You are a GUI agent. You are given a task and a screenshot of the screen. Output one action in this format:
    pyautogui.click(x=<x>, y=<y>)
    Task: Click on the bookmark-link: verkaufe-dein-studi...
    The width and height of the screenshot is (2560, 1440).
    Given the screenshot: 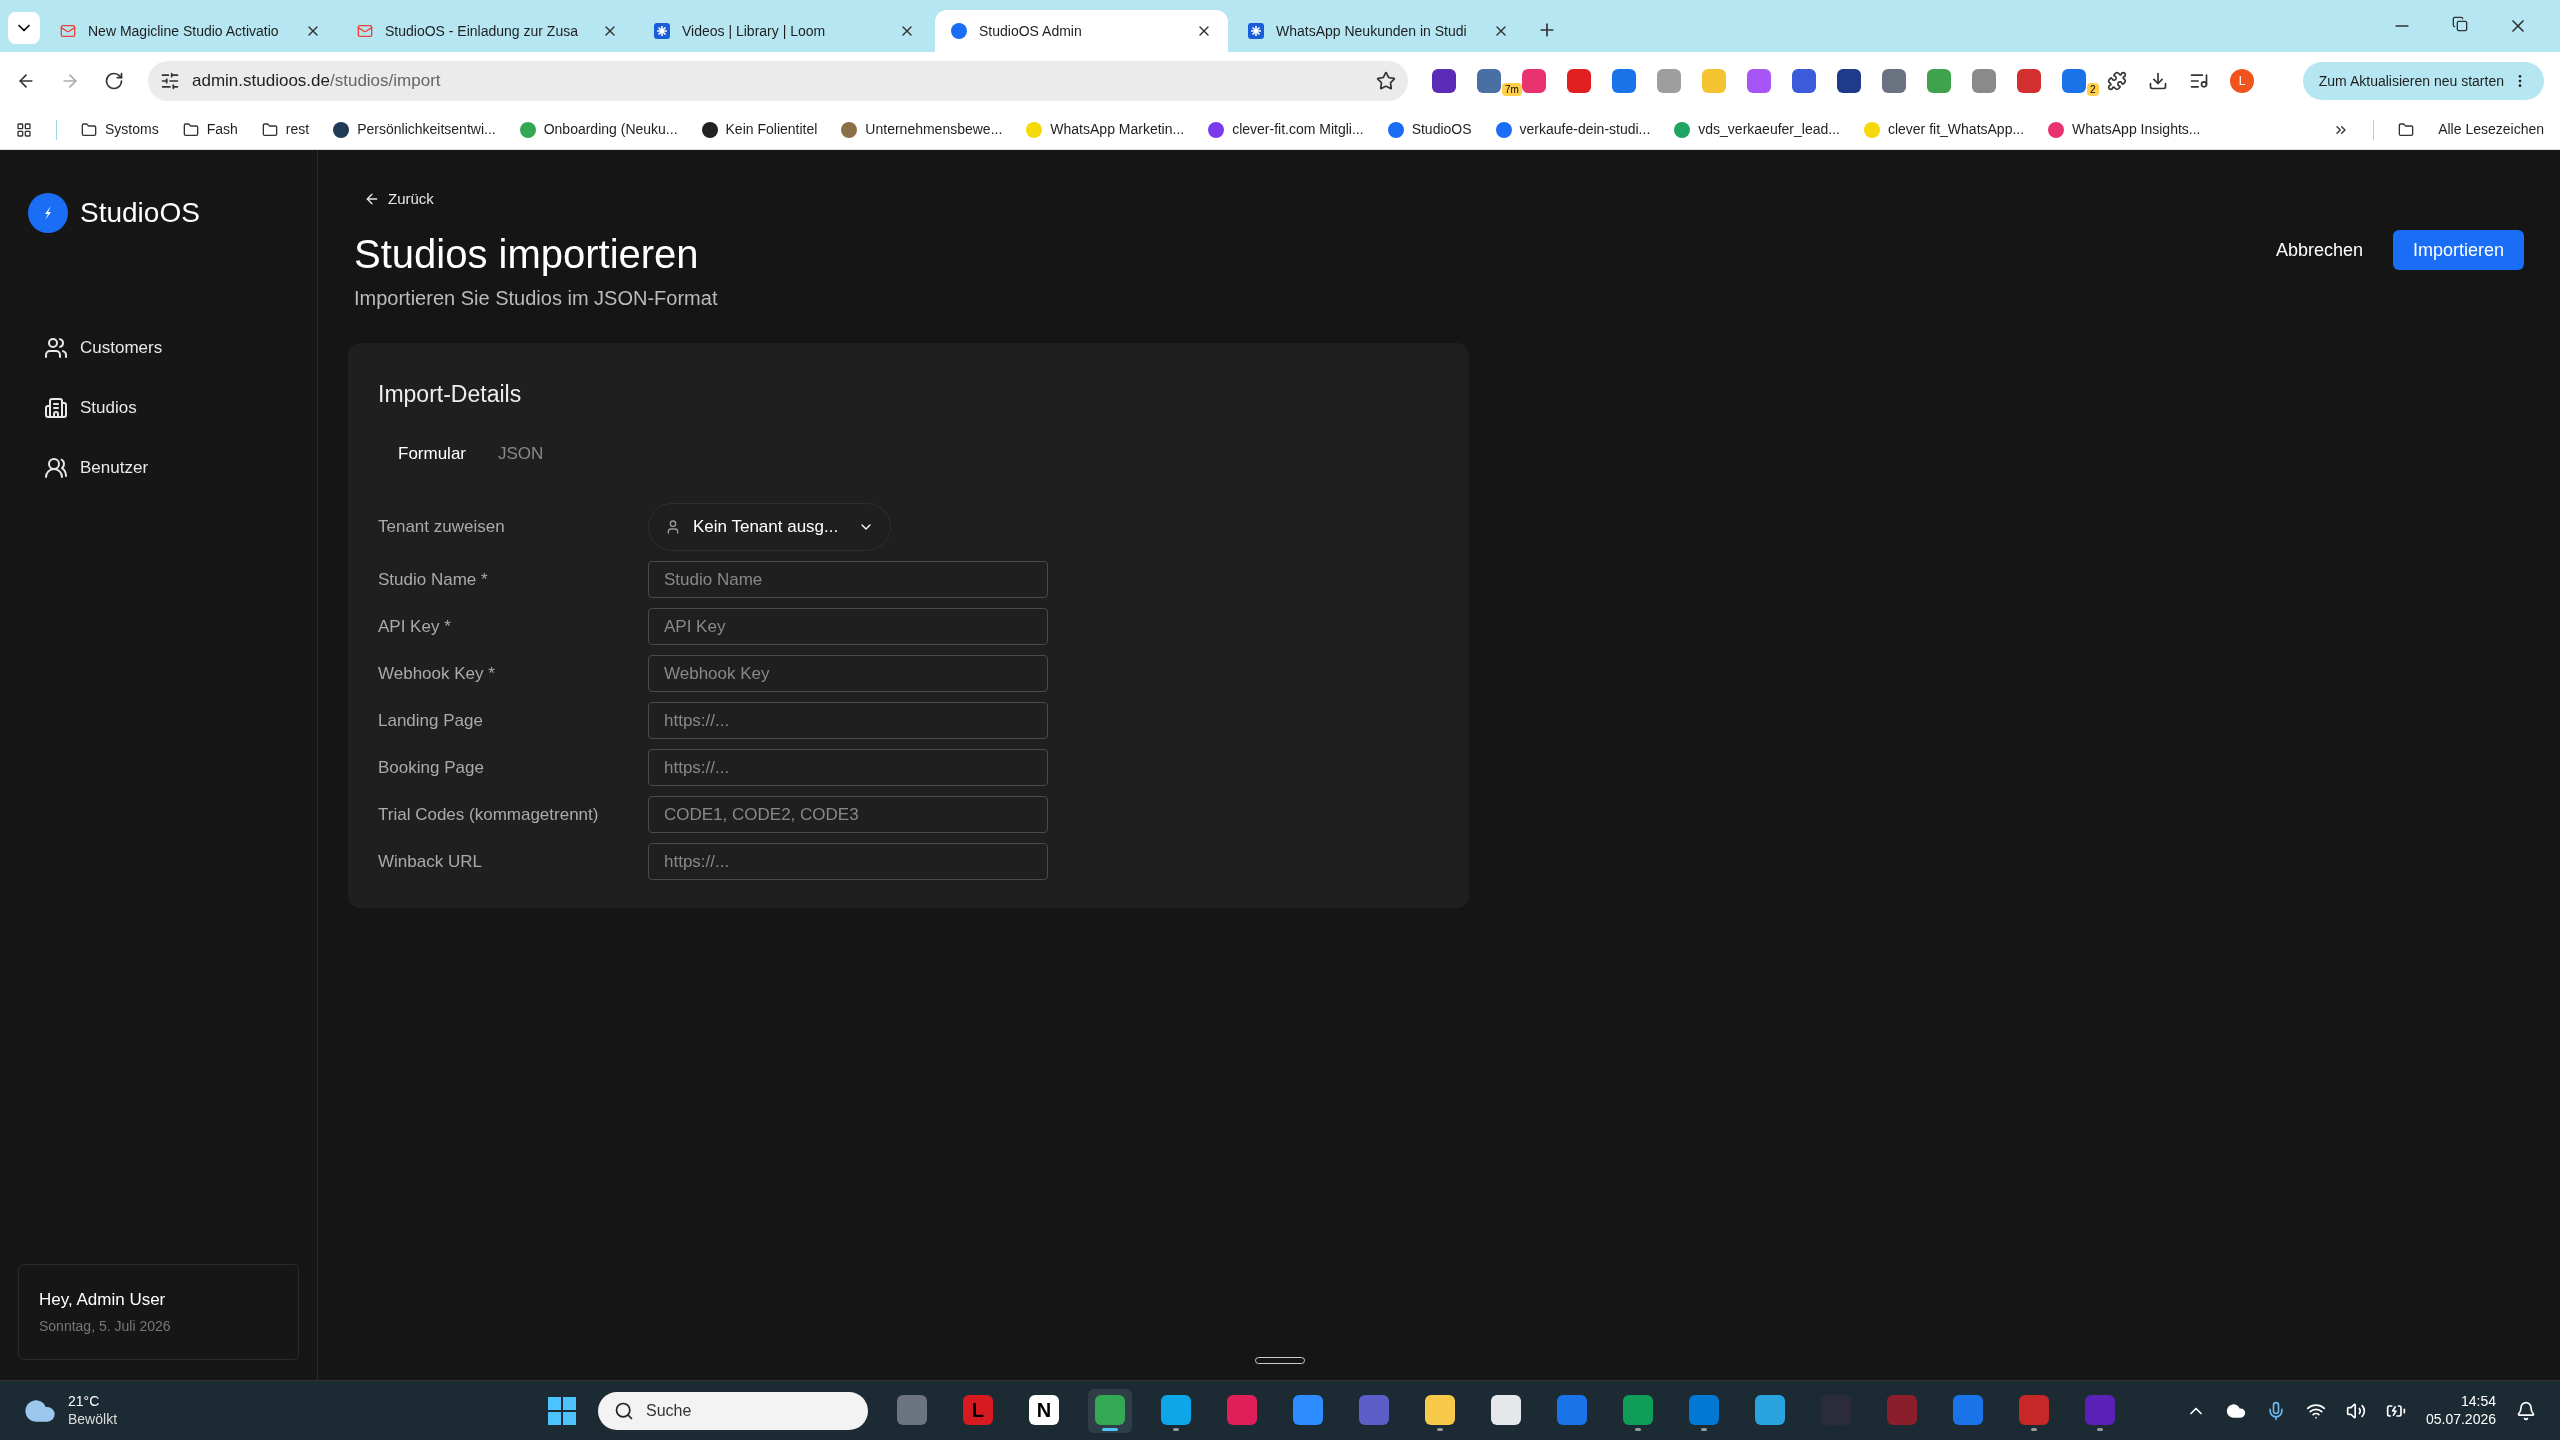 What is the action you would take?
    pyautogui.click(x=1585, y=129)
    